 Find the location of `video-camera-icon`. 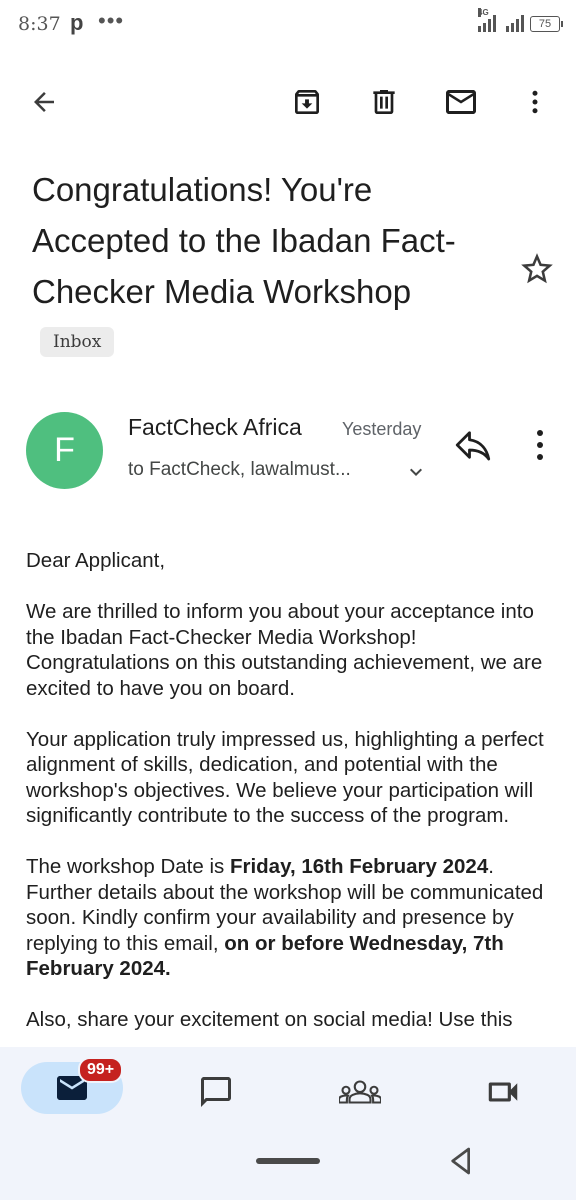

video-camera-icon is located at coordinates (503, 1092).